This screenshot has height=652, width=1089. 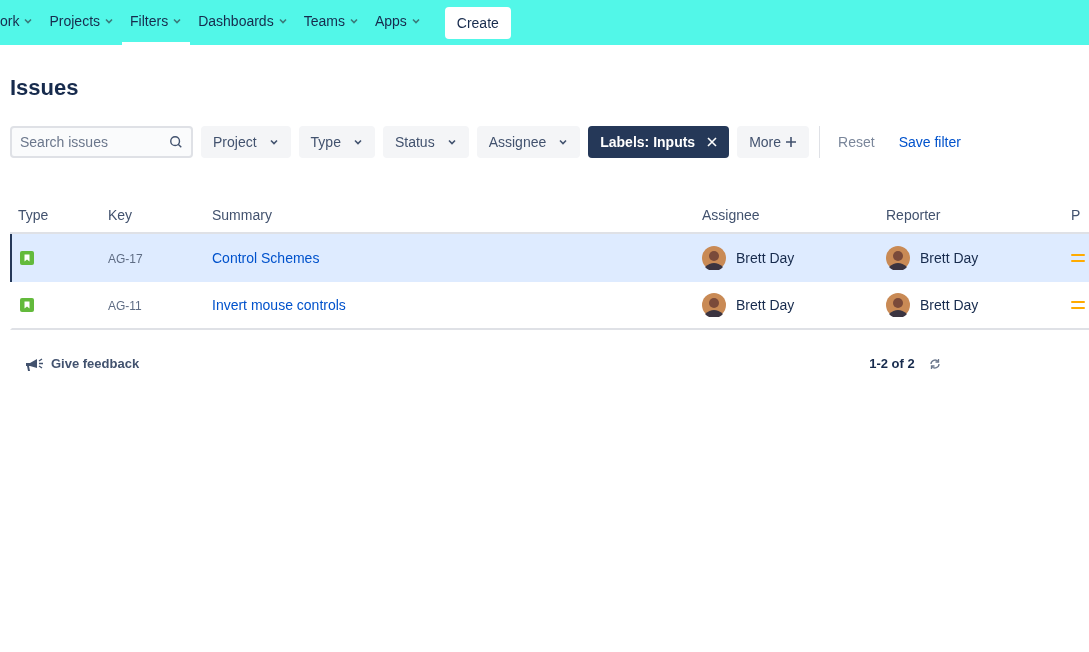 I want to click on give-feedback-button: Give feedback, so click(x=82, y=364).